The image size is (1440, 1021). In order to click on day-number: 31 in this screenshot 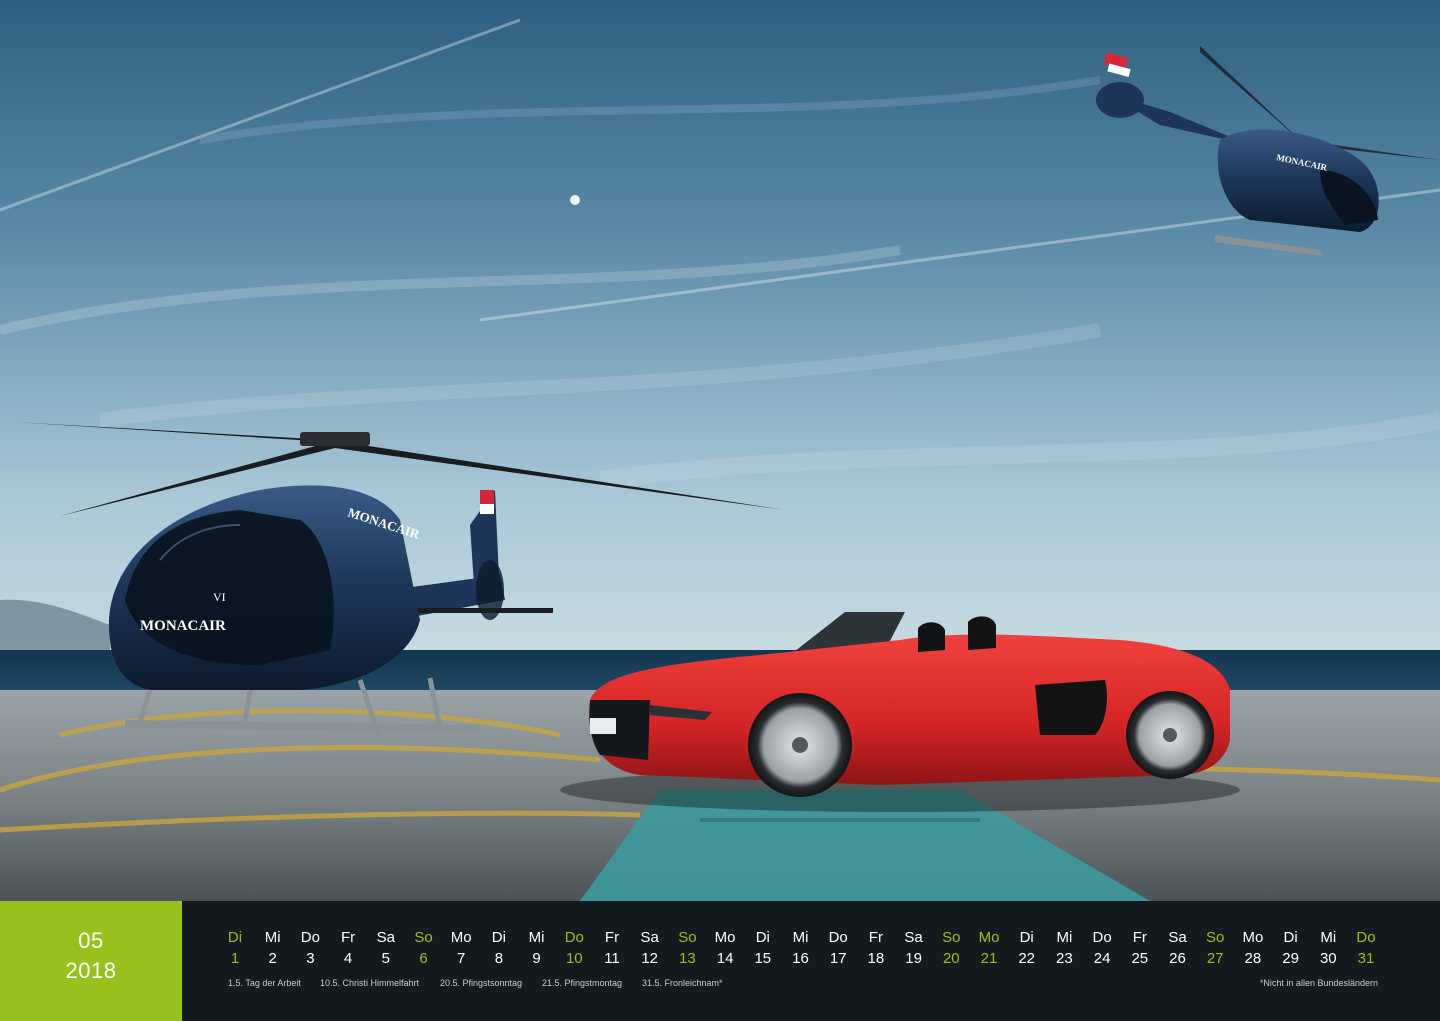, I will do `click(1366, 958)`.